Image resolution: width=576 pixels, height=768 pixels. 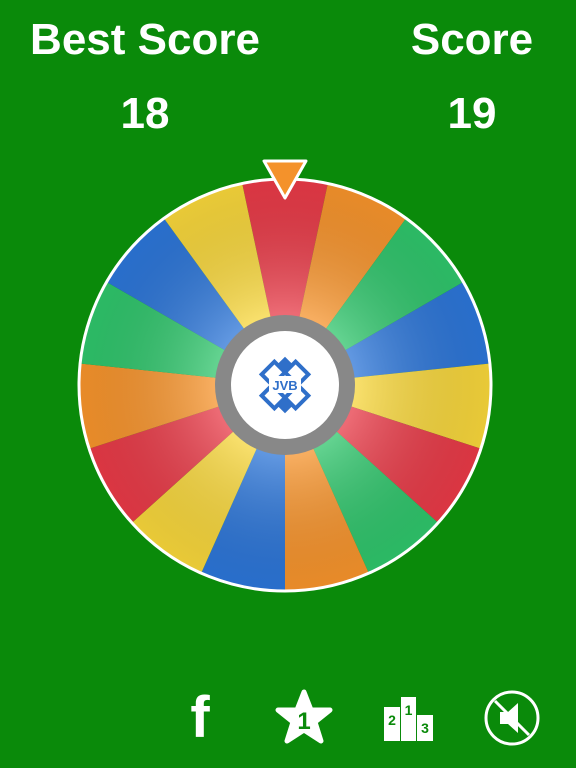 What do you see at coordinates (145, 77) in the screenshot?
I see `best-score-panel: Best Score 18` at bounding box center [145, 77].